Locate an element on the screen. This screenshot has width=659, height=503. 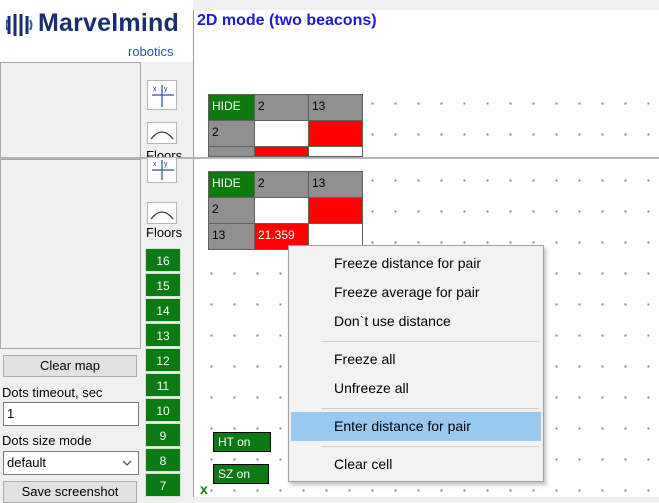
distance-matrix: HIDE 2 13 2 13 21.359 is located at coordinates (285, 210).